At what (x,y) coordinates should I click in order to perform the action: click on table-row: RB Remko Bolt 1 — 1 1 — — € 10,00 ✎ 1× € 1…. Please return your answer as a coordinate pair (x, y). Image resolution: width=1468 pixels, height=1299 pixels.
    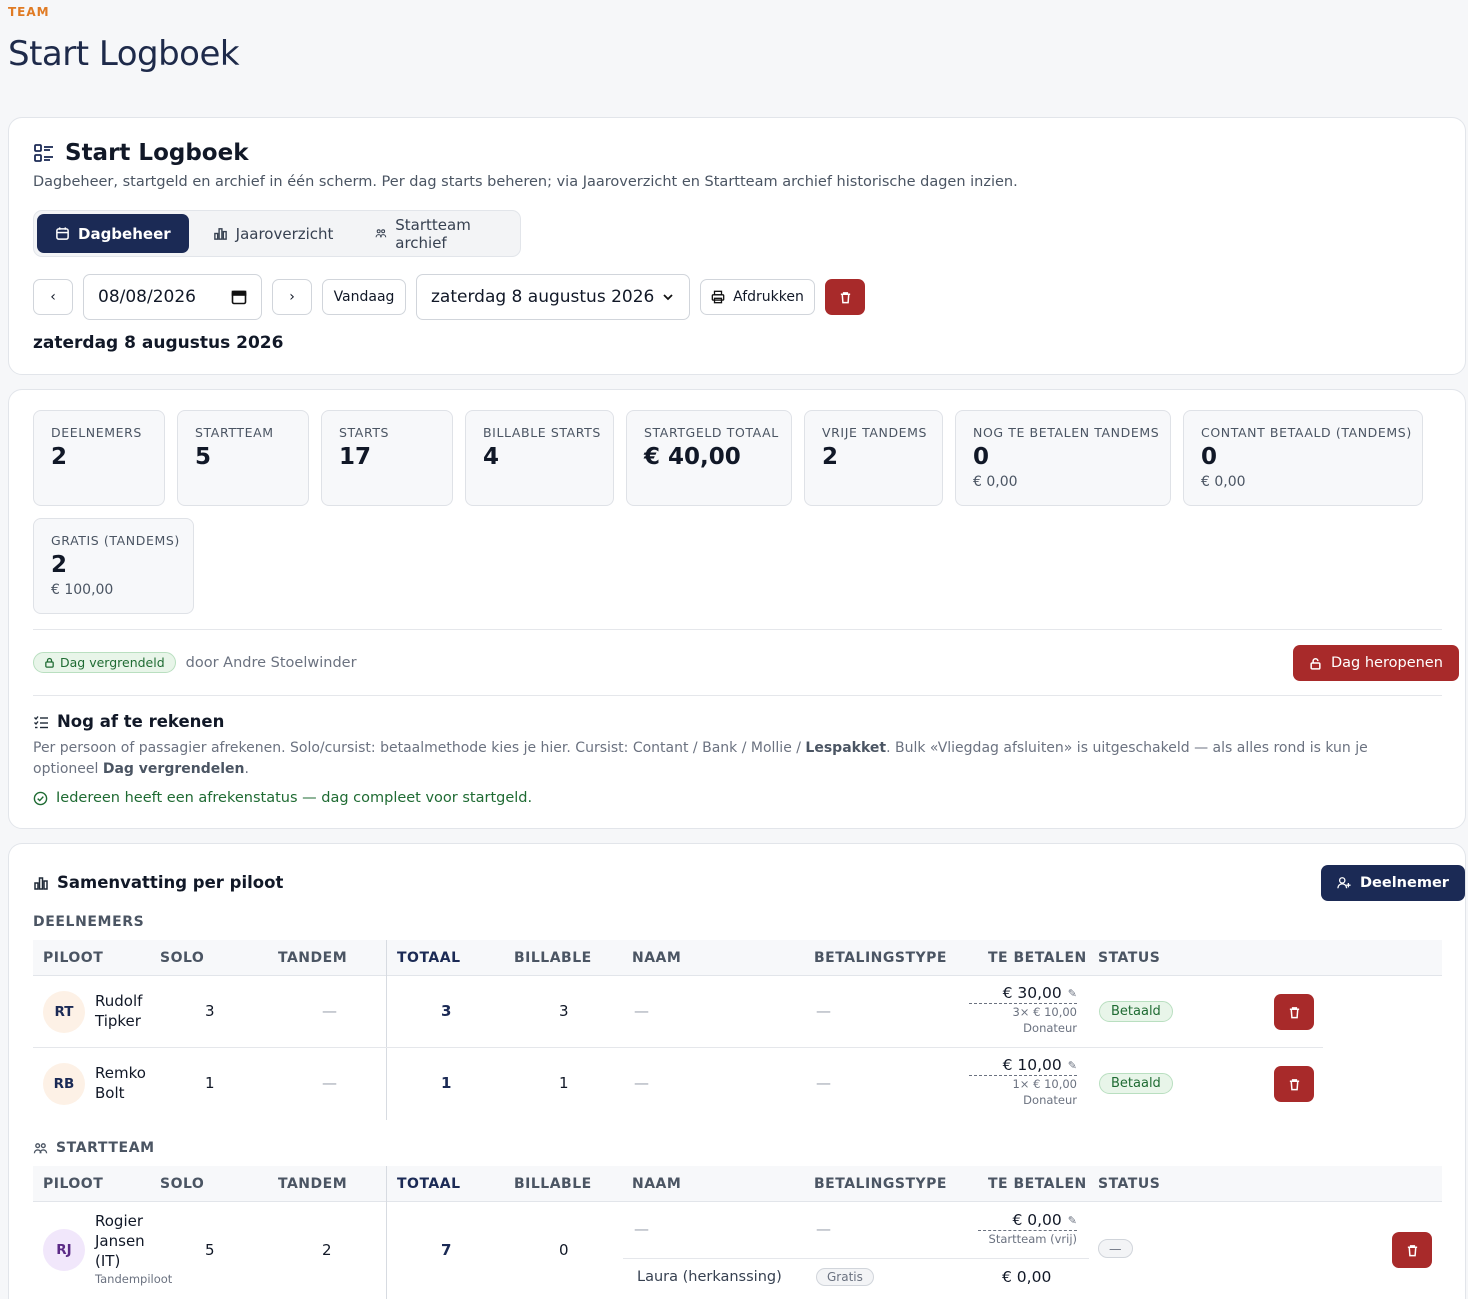
    Looking at the image, I should click on (678, 1084).